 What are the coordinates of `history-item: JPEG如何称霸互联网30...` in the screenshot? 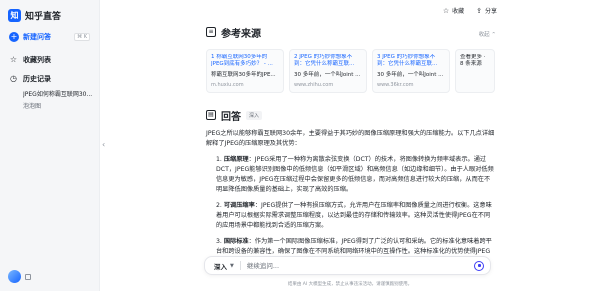 It's located at (59, 93).